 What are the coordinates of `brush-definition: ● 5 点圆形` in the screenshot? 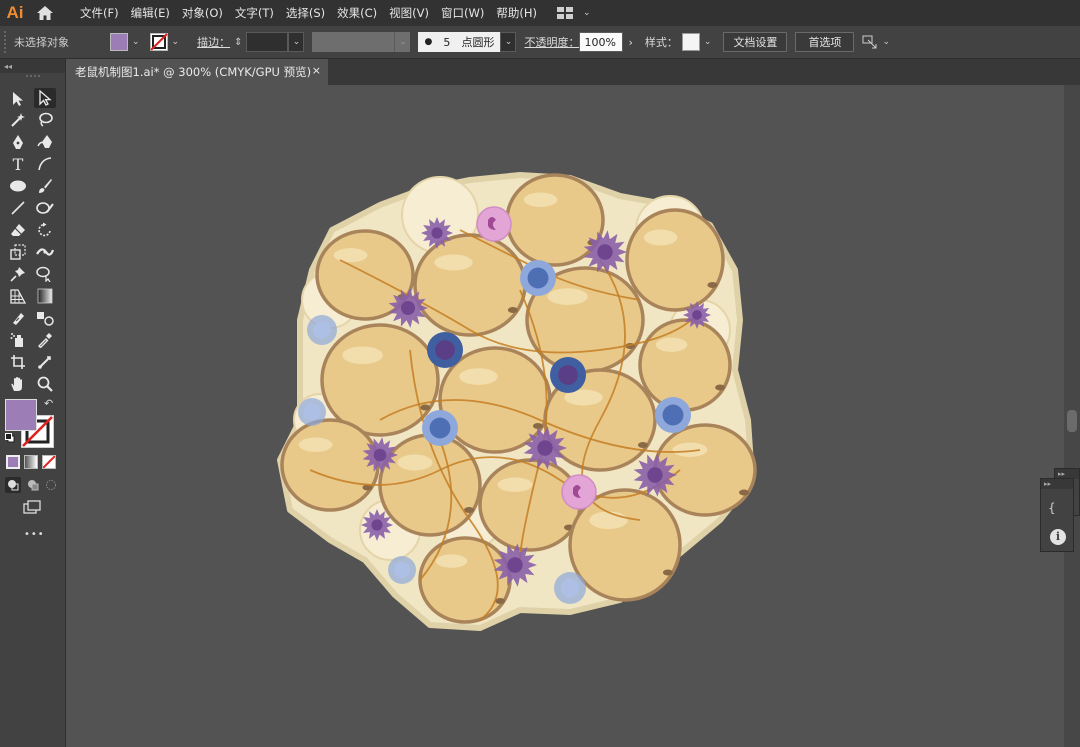 It's located at (459, 42).